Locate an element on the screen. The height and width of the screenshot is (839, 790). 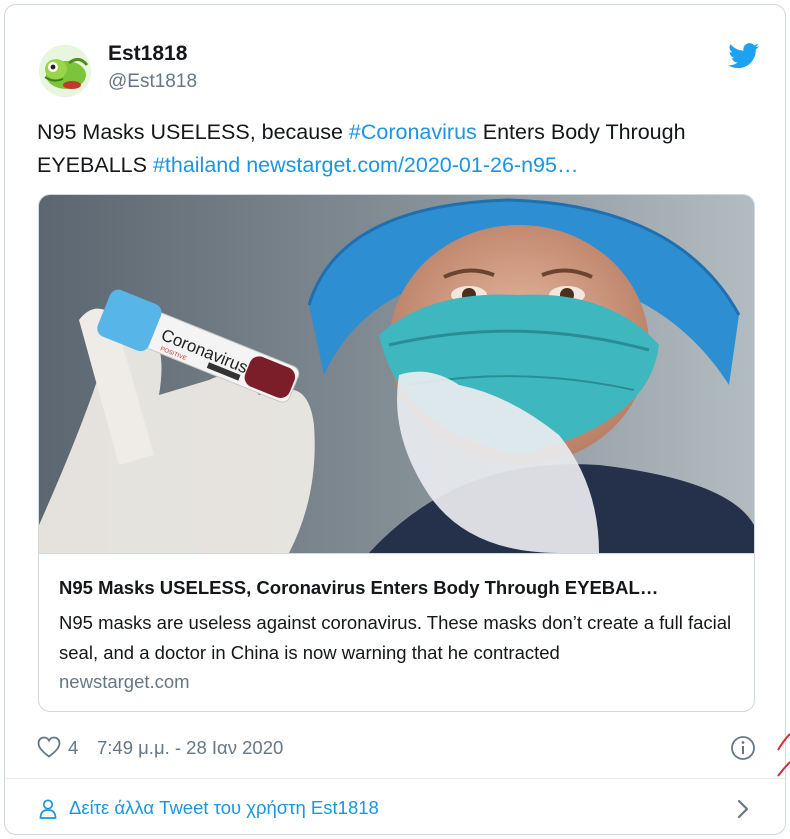
chameleon-avatar-image is located at coordinates (65, 71).